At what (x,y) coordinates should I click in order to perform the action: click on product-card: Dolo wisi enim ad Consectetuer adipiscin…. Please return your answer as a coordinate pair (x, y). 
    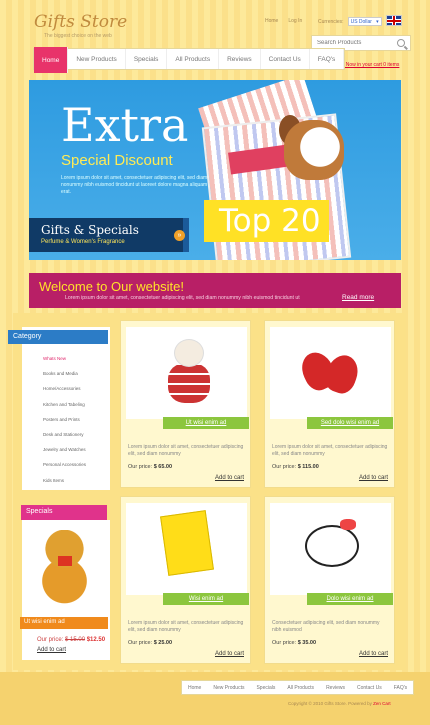
    Looking at the image, I should click on (329, 580).